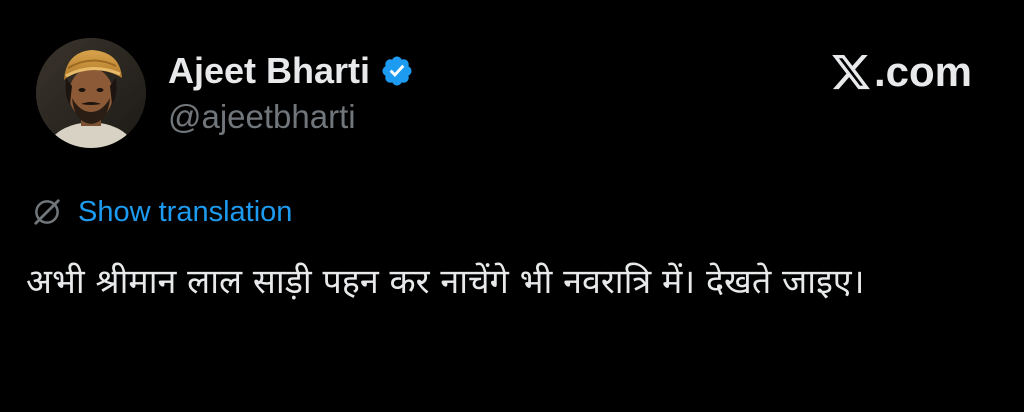  What do you see at coordinates (851, 72) in the screenshot?
I see `x-logo-icon` at bounding box center [851, 72].